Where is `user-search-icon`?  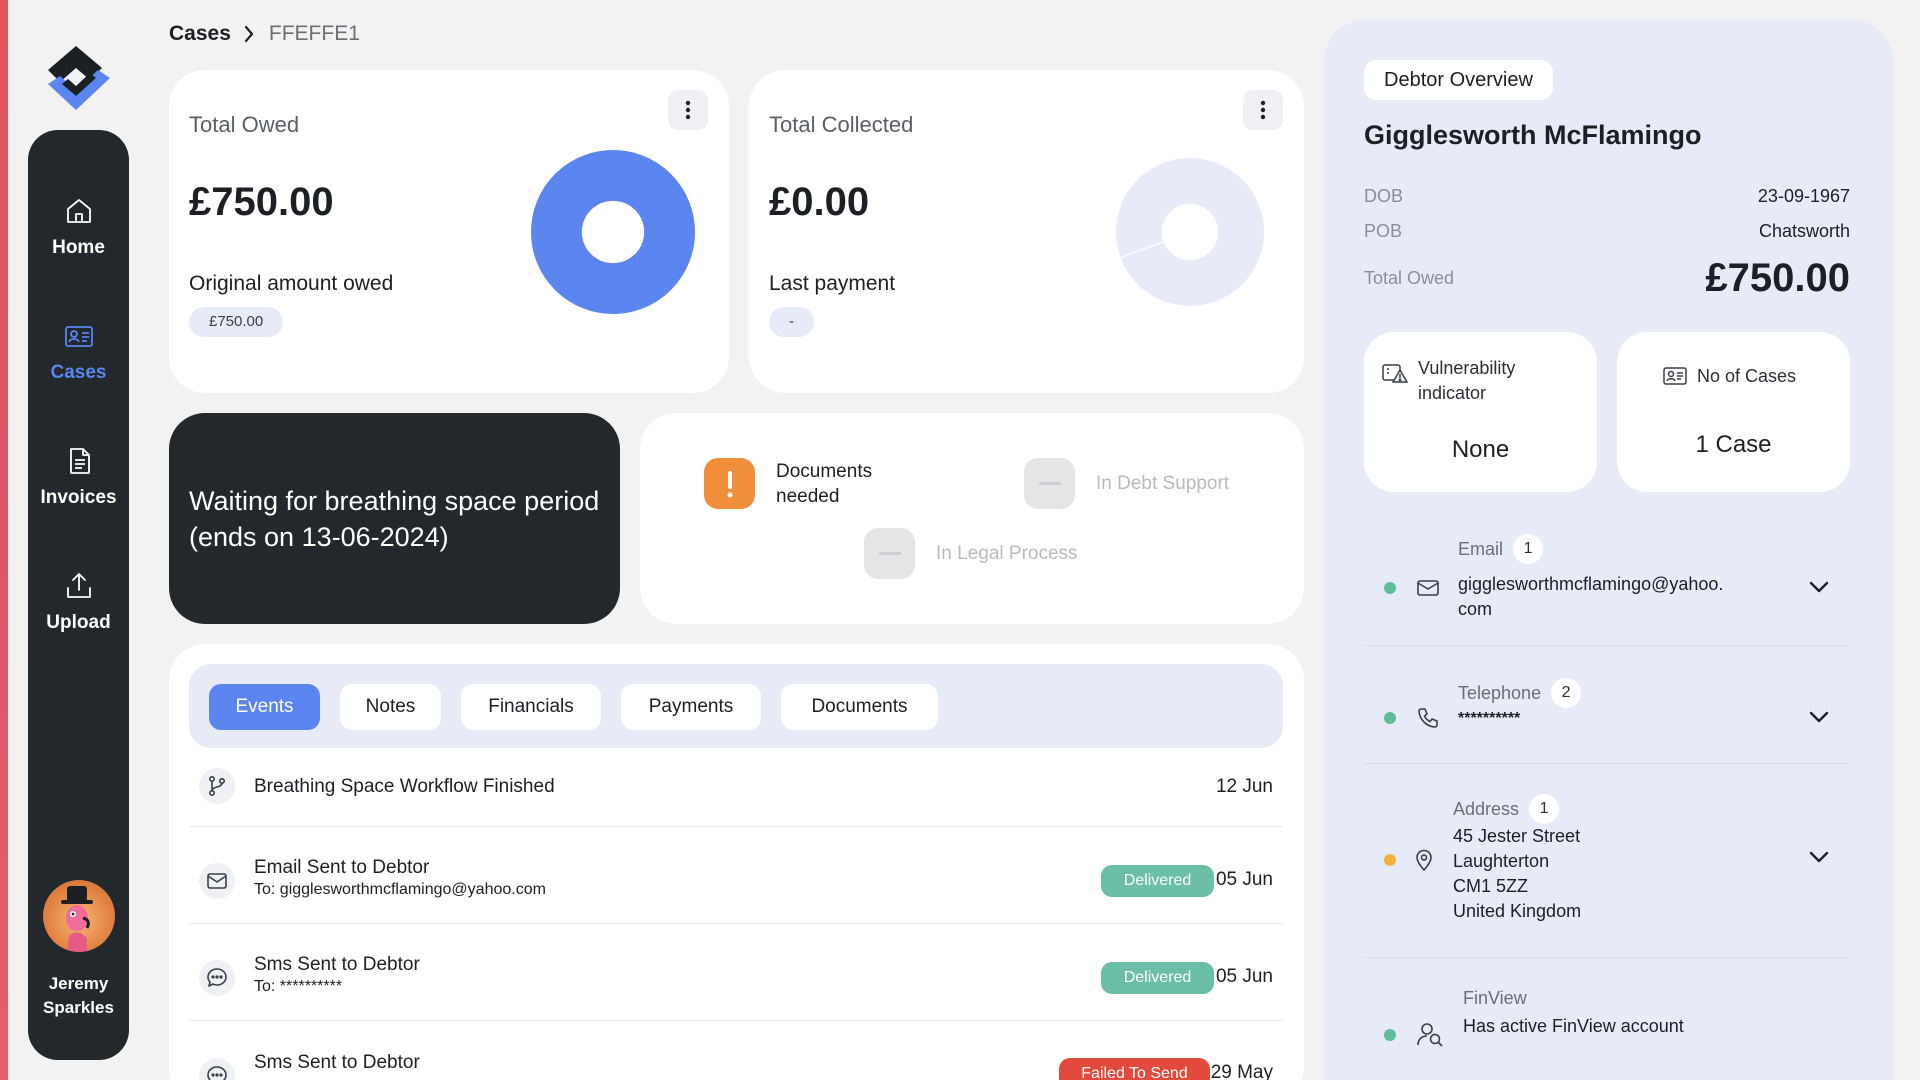
user-search-icon is located at coordinates (1430, 1035).